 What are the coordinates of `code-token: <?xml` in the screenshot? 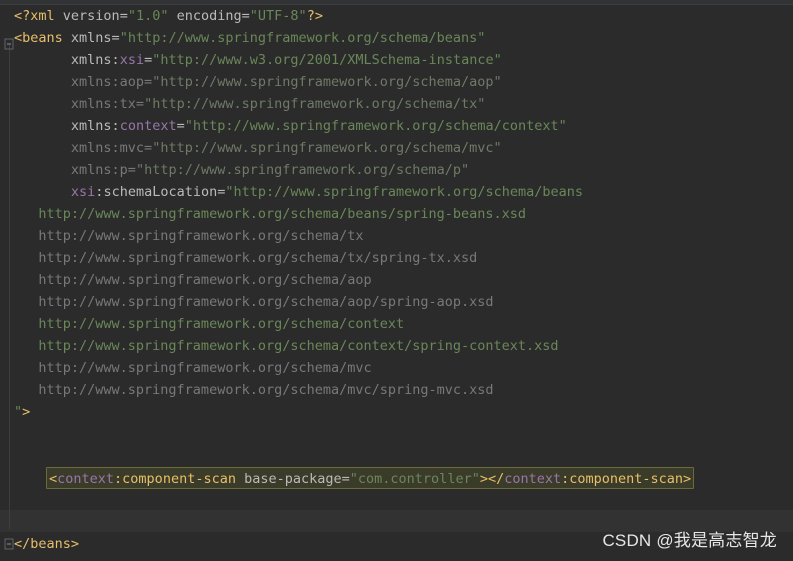 It's located at (38, 16).